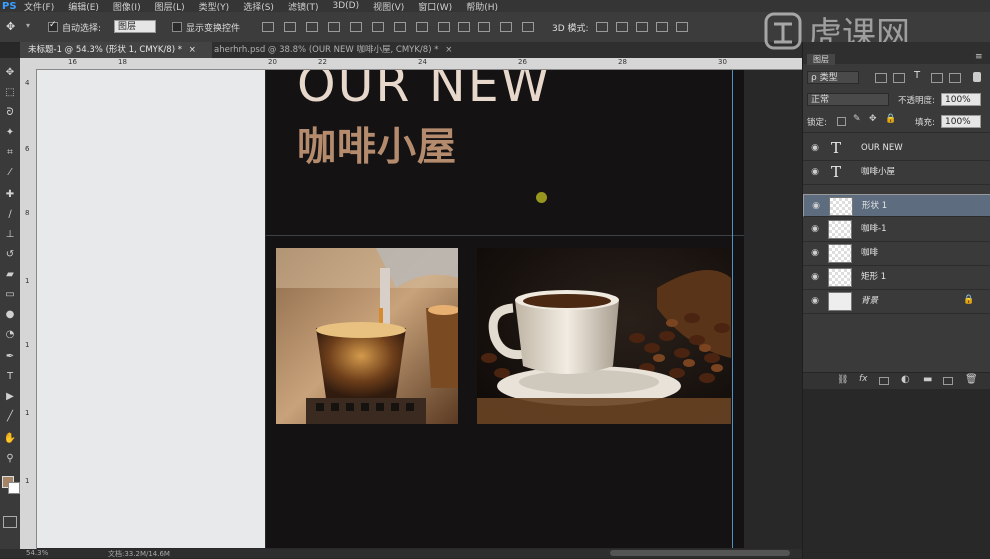  Describe the element at coordinates (961, 99) in the screenshot. I see `opacity-input: 100%` at that location.